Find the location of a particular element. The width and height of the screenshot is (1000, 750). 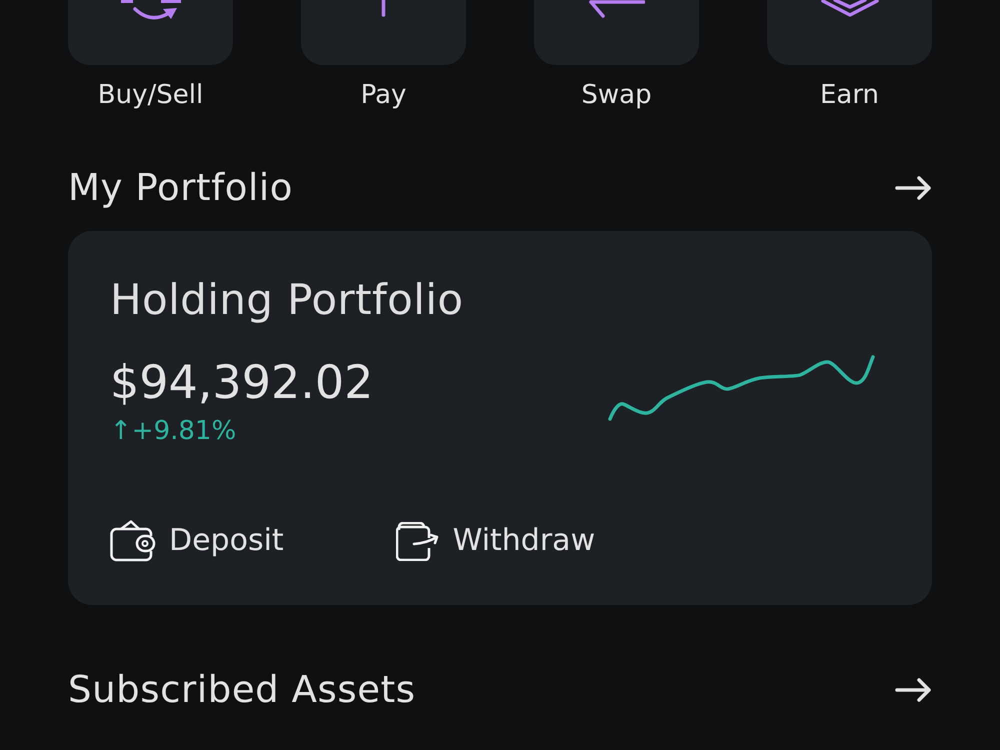

wallet-icon is located at coordinates (133, 541).